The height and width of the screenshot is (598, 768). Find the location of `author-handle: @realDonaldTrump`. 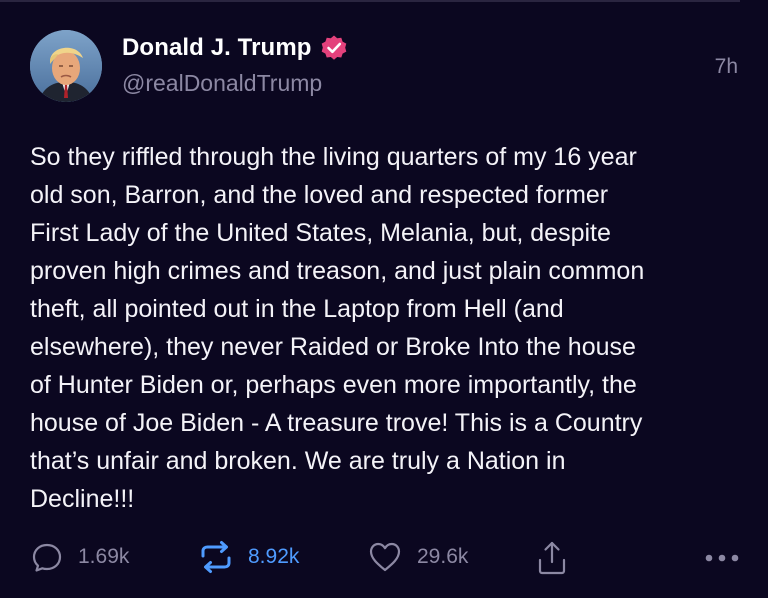

author-handle: @realDonaldTrump is located at coordinates (222, 83).